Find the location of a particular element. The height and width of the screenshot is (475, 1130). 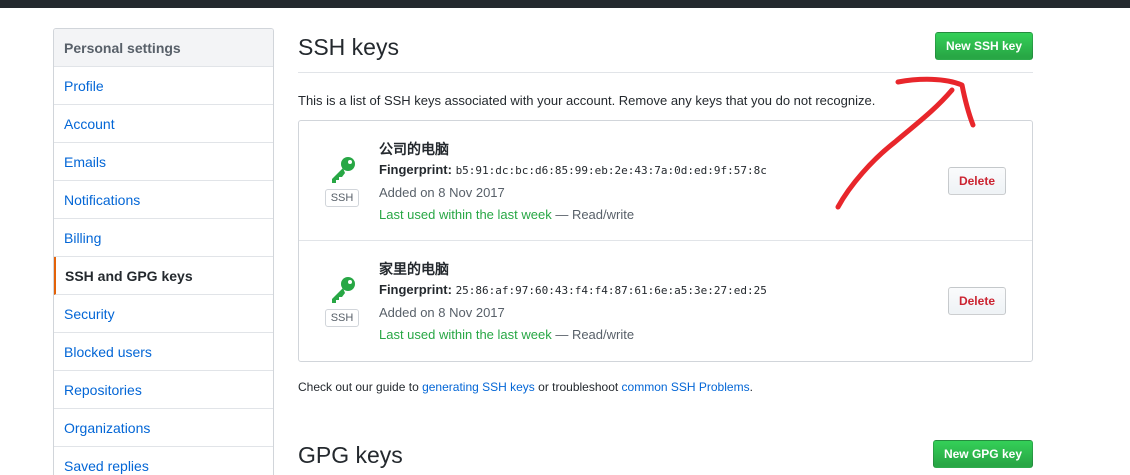

sidebar-item-blocked-users: Blocked users is located at coordinates (163, 352).